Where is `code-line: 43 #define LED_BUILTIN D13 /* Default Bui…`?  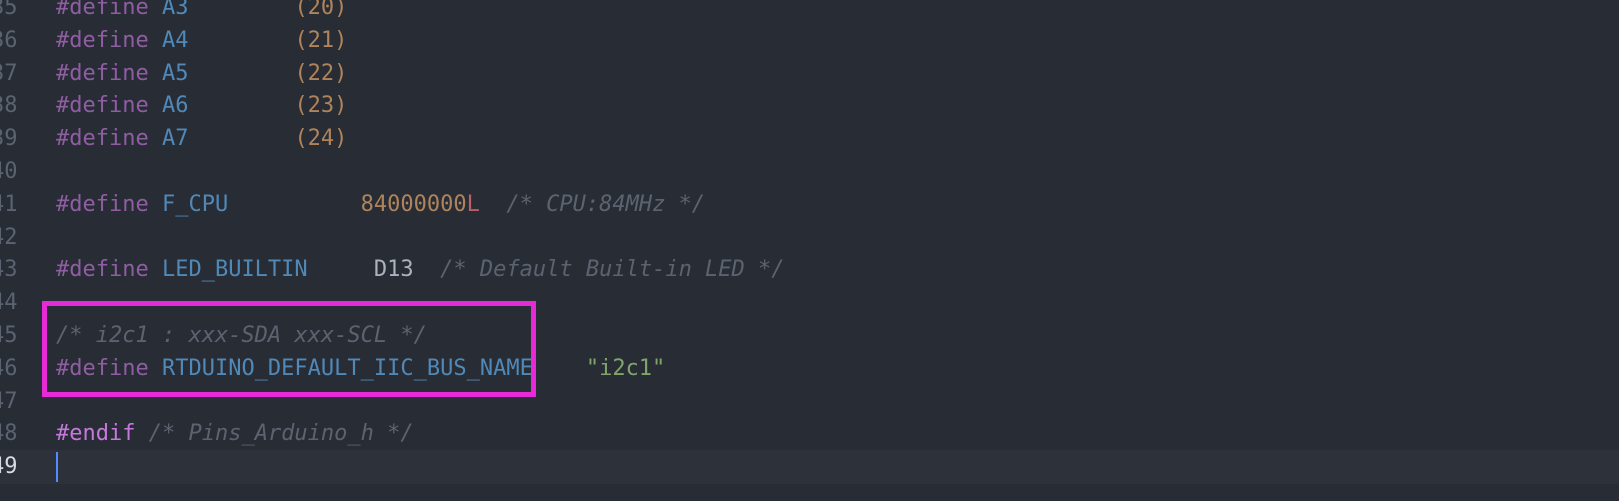
code-line: 43 #define LED_BUILTIN D13 /* Default Bui… is located at coordinates (809, 270).